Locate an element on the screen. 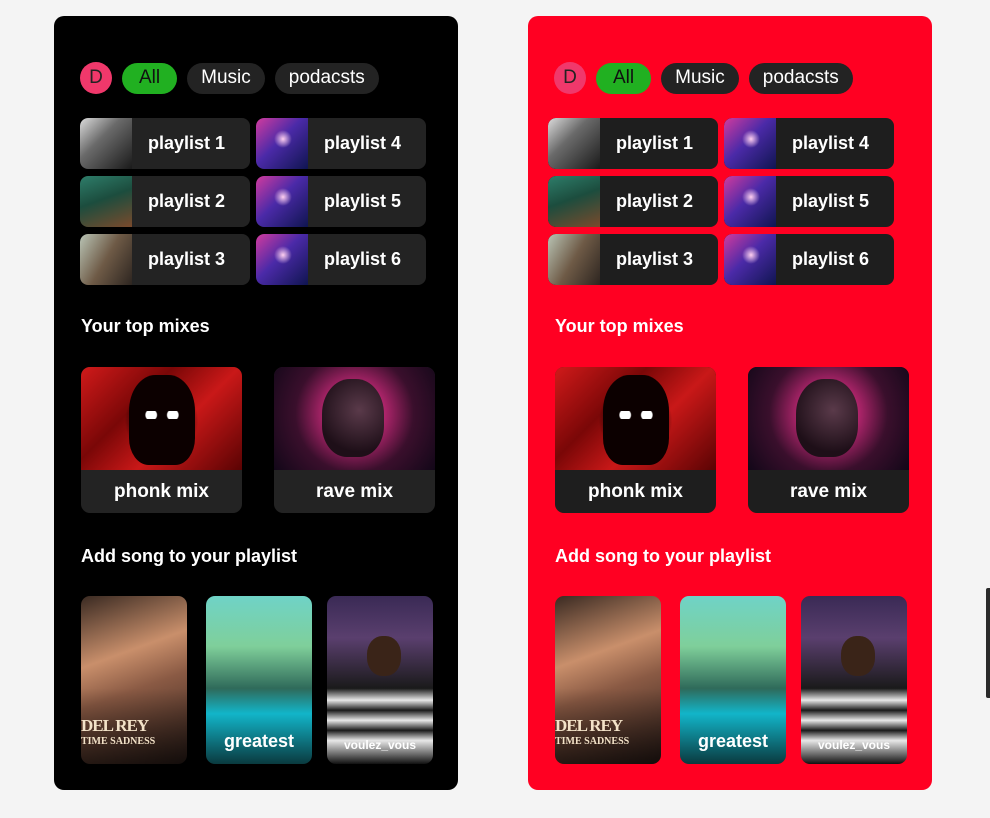 This screenshot has height=818, width=990. window-edge is located at coordinates (988, 643).